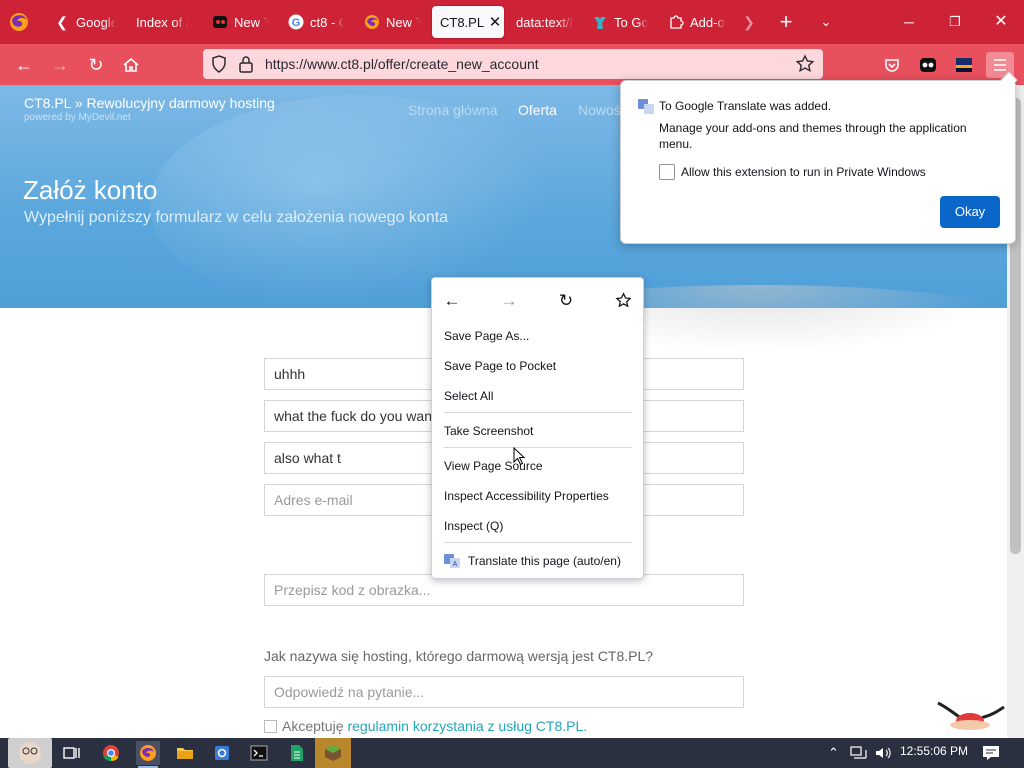 The image size is (1024, 768). Describe the element at coordinates (623, 301) in the screenshot. I see `context-bookmark-button` at that location.